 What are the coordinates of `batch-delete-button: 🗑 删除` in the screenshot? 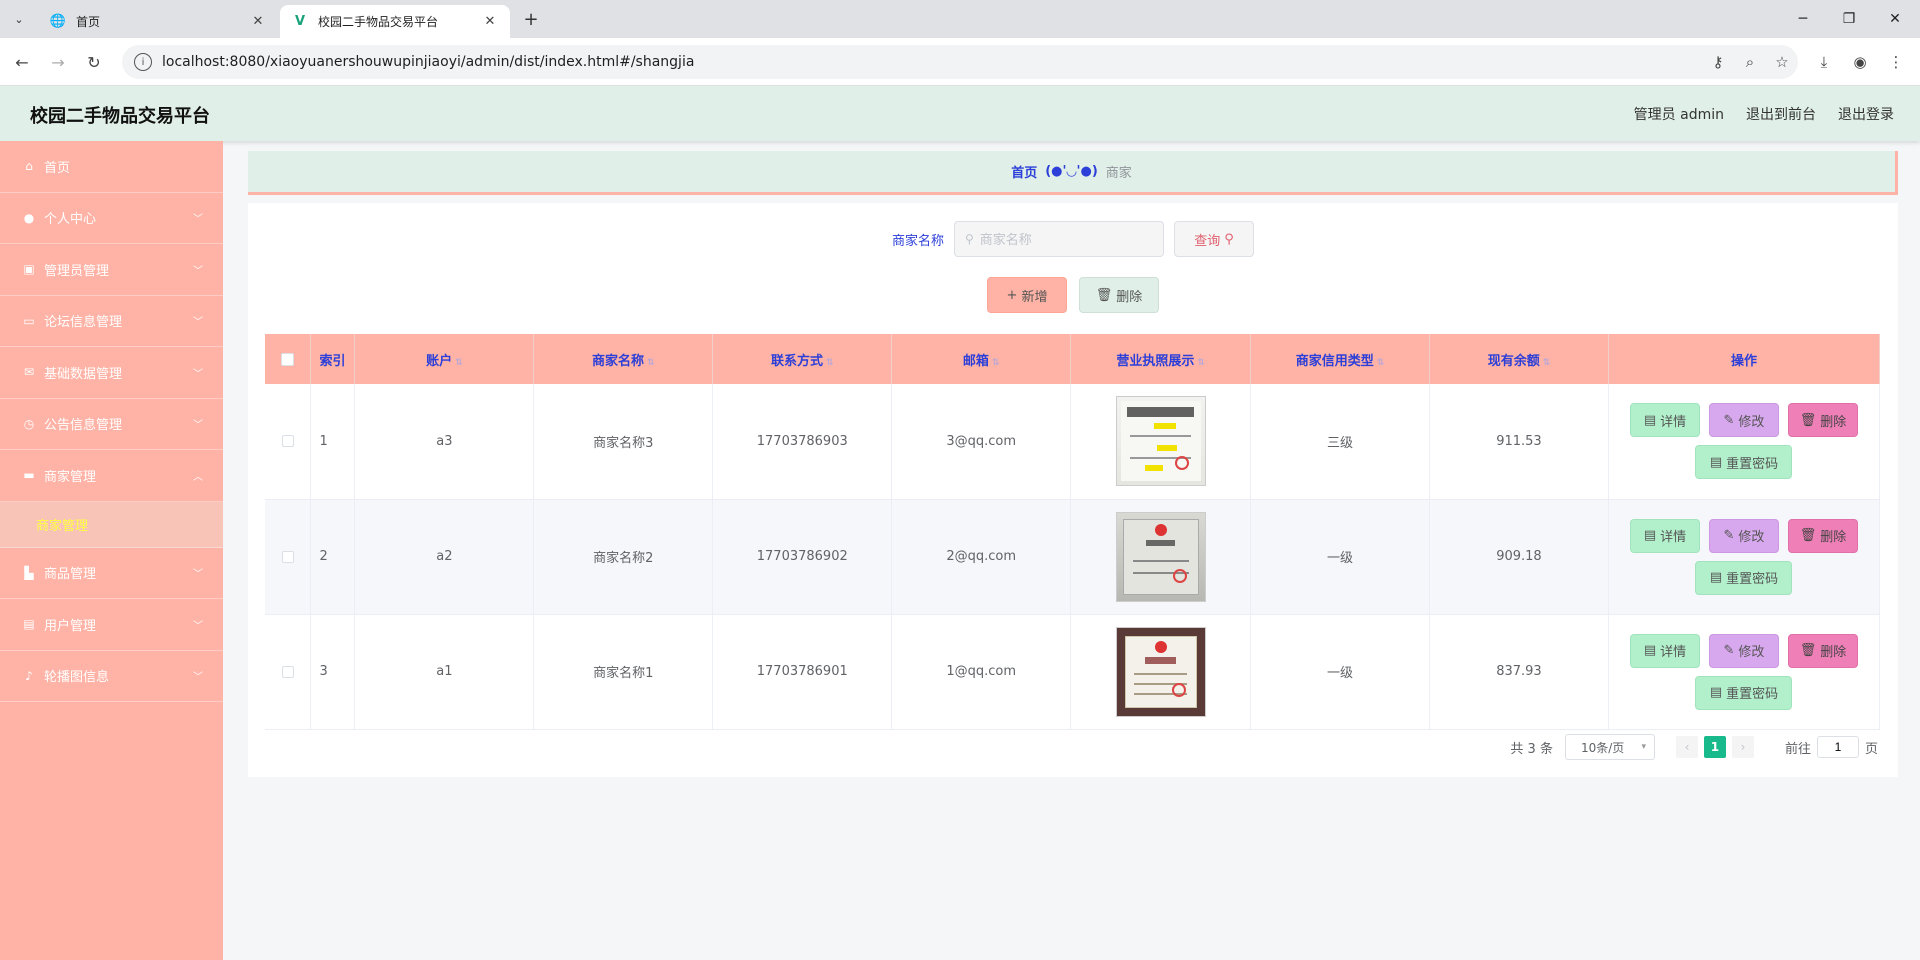 It's located at (1119, 295).